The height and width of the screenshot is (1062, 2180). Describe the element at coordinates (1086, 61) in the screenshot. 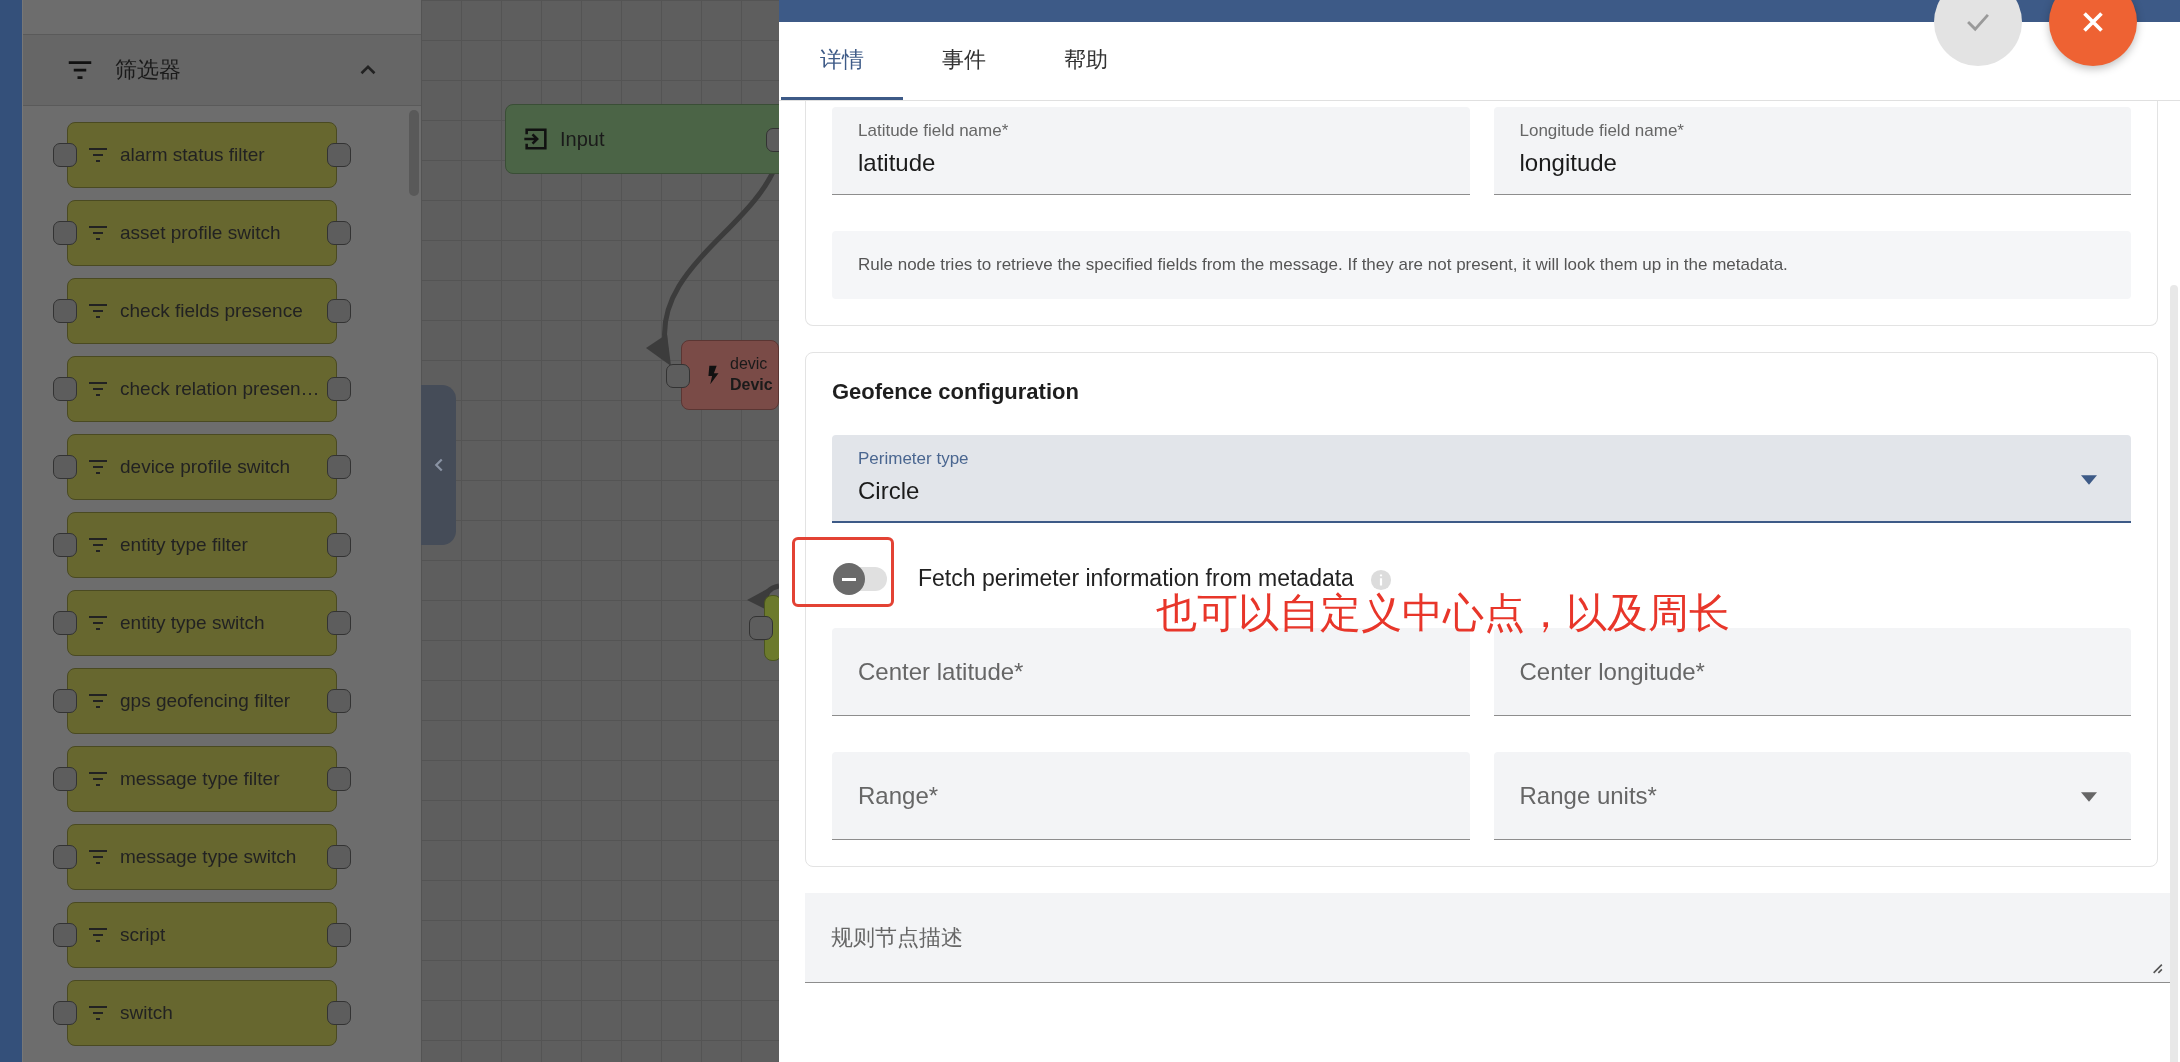

I see `tab: 帮助` at that location.